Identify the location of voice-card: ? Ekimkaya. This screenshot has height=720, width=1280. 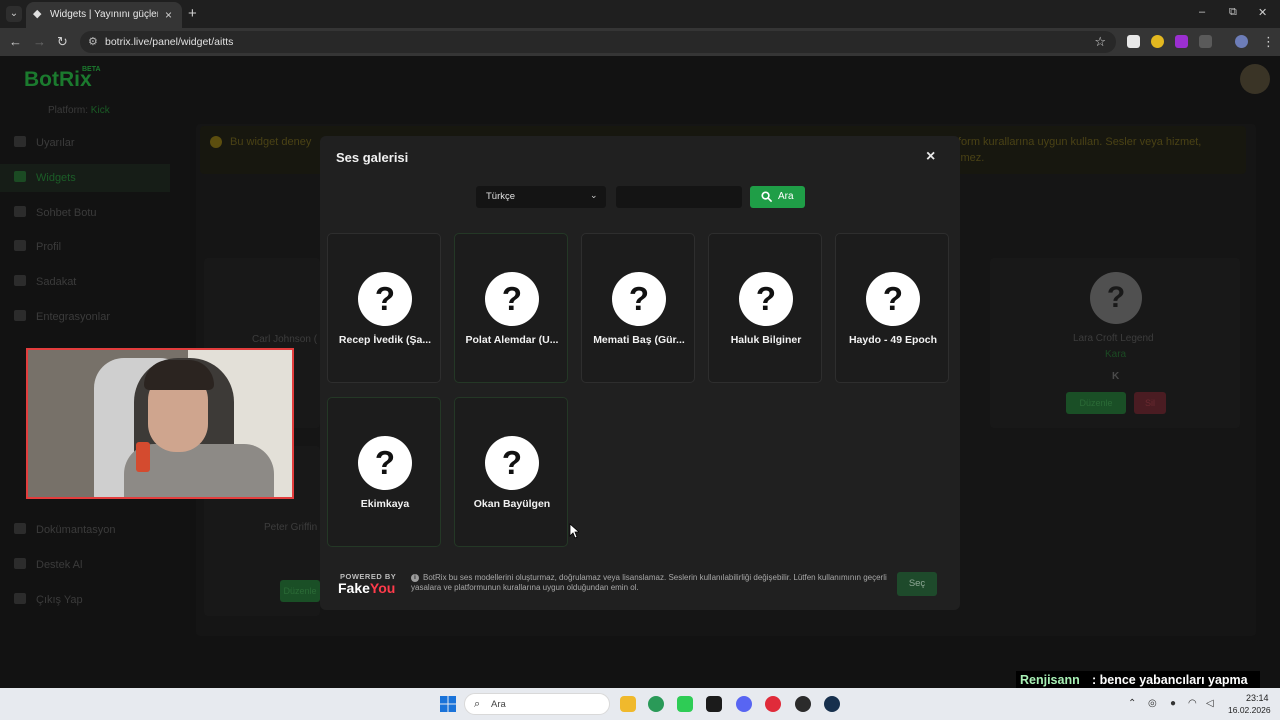
(384, 472).